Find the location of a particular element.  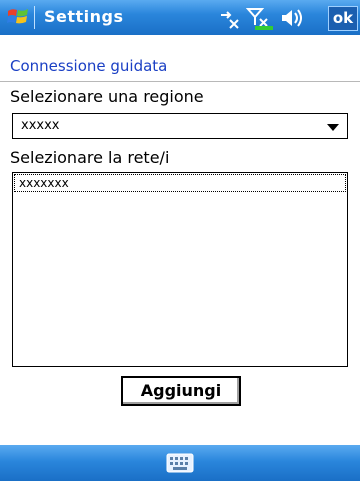

region-select: xxxxx is located at coordinates (180, 126).